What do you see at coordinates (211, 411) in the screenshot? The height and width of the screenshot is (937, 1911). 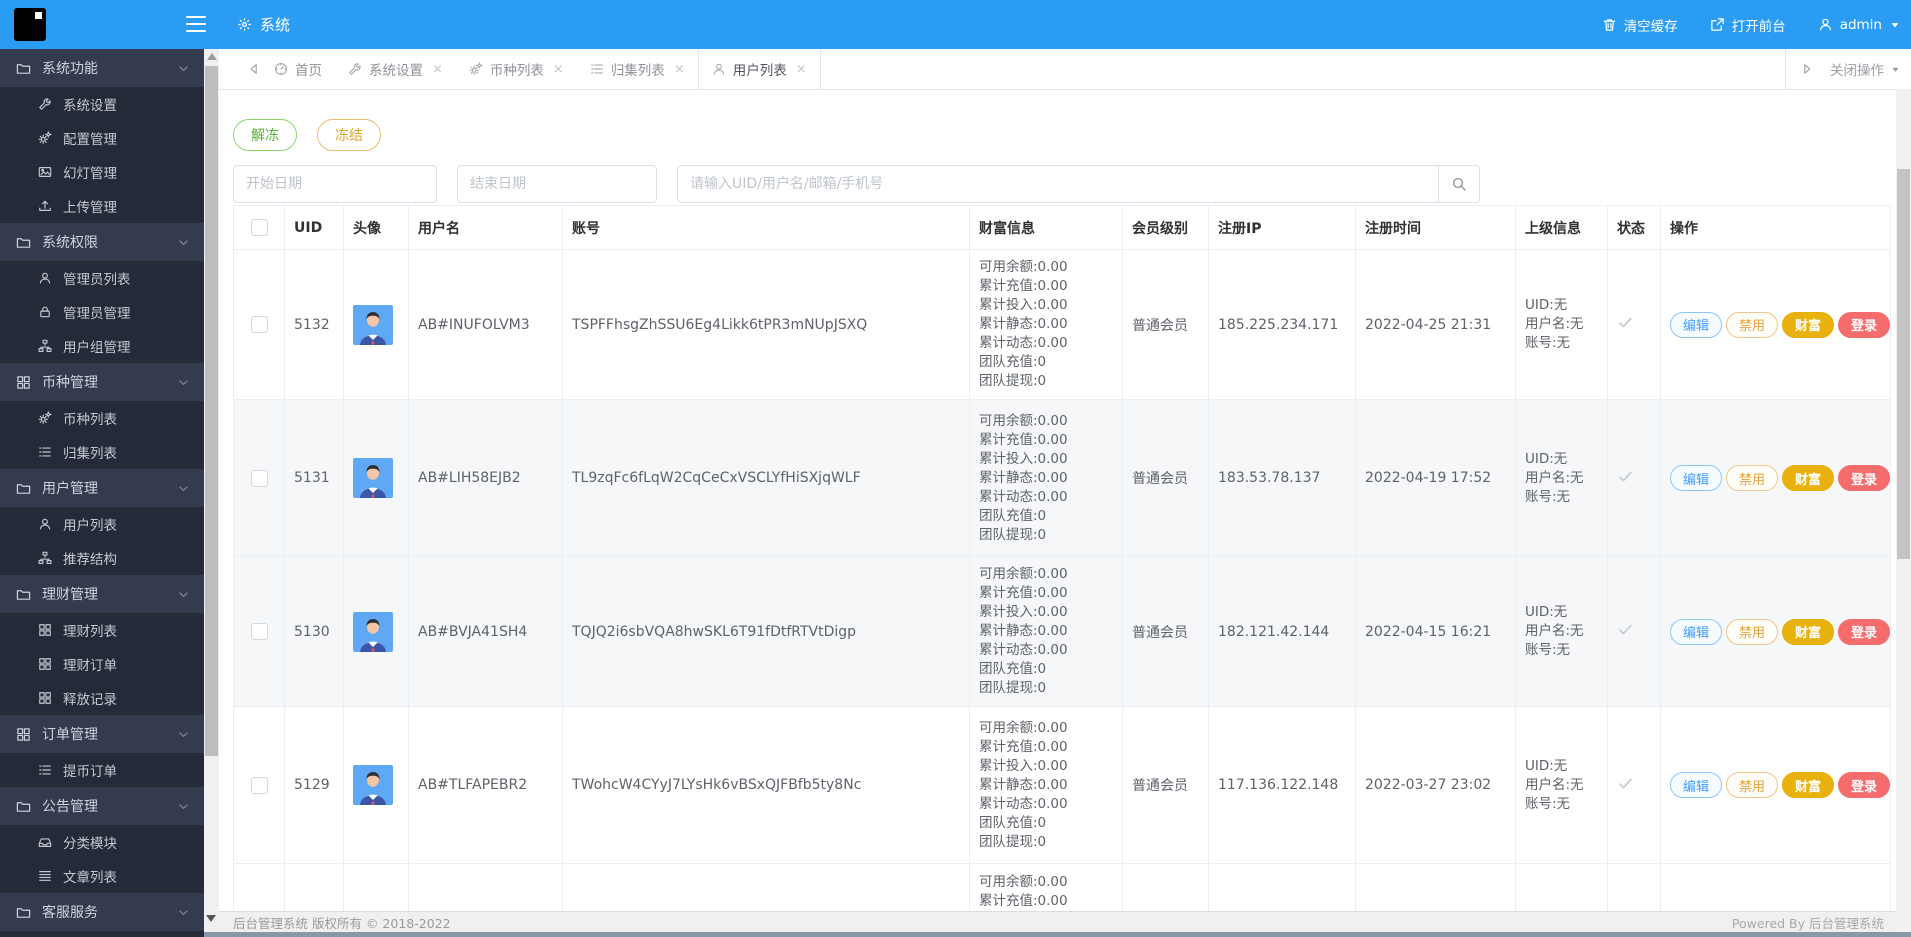 I see `sidebar-scrollbar-thumb` at bounding box center [211, 411].